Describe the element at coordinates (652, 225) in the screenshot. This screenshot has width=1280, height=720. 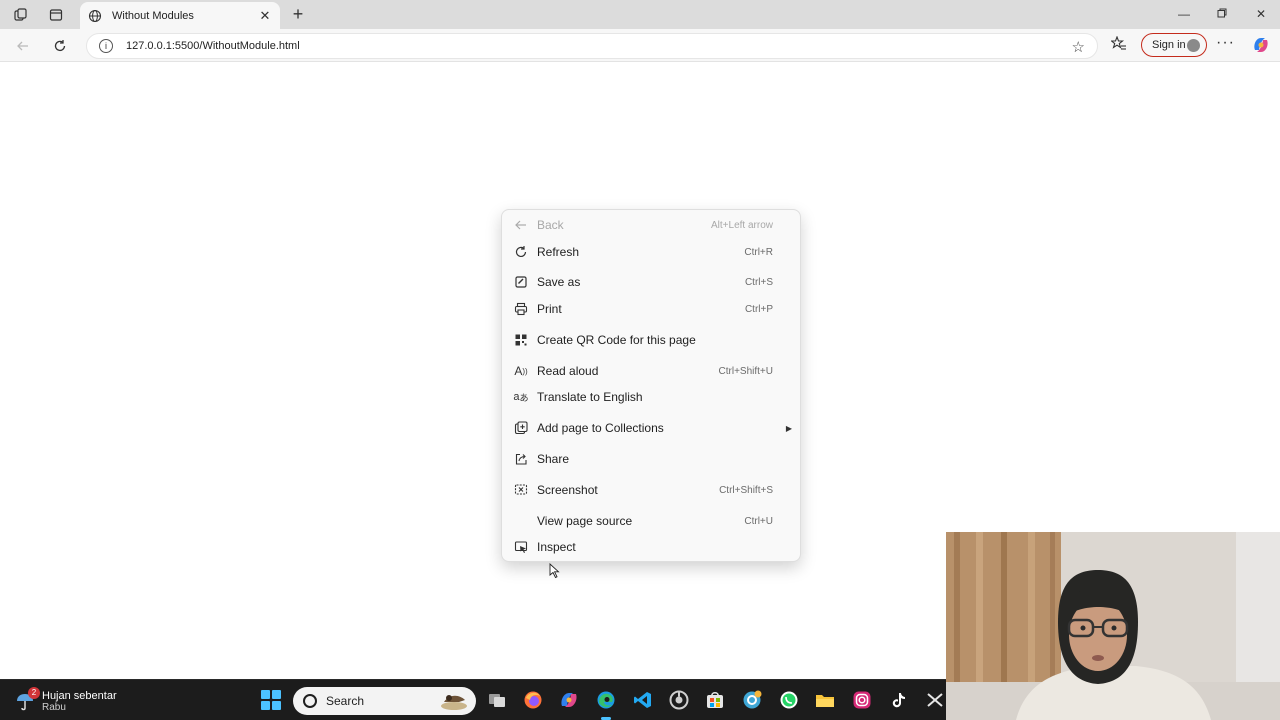
I see `menu-item-back: Back Alt+Left arrow` at that location.